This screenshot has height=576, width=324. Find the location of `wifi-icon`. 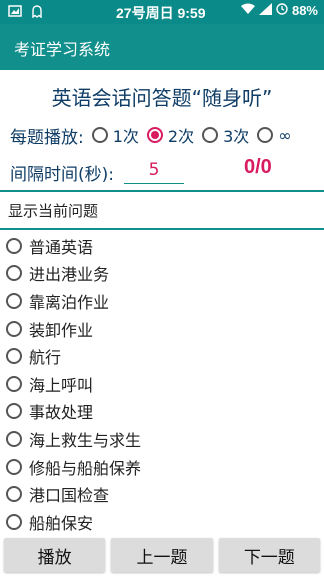

wifi-icon is located at coordinates (247, 10).